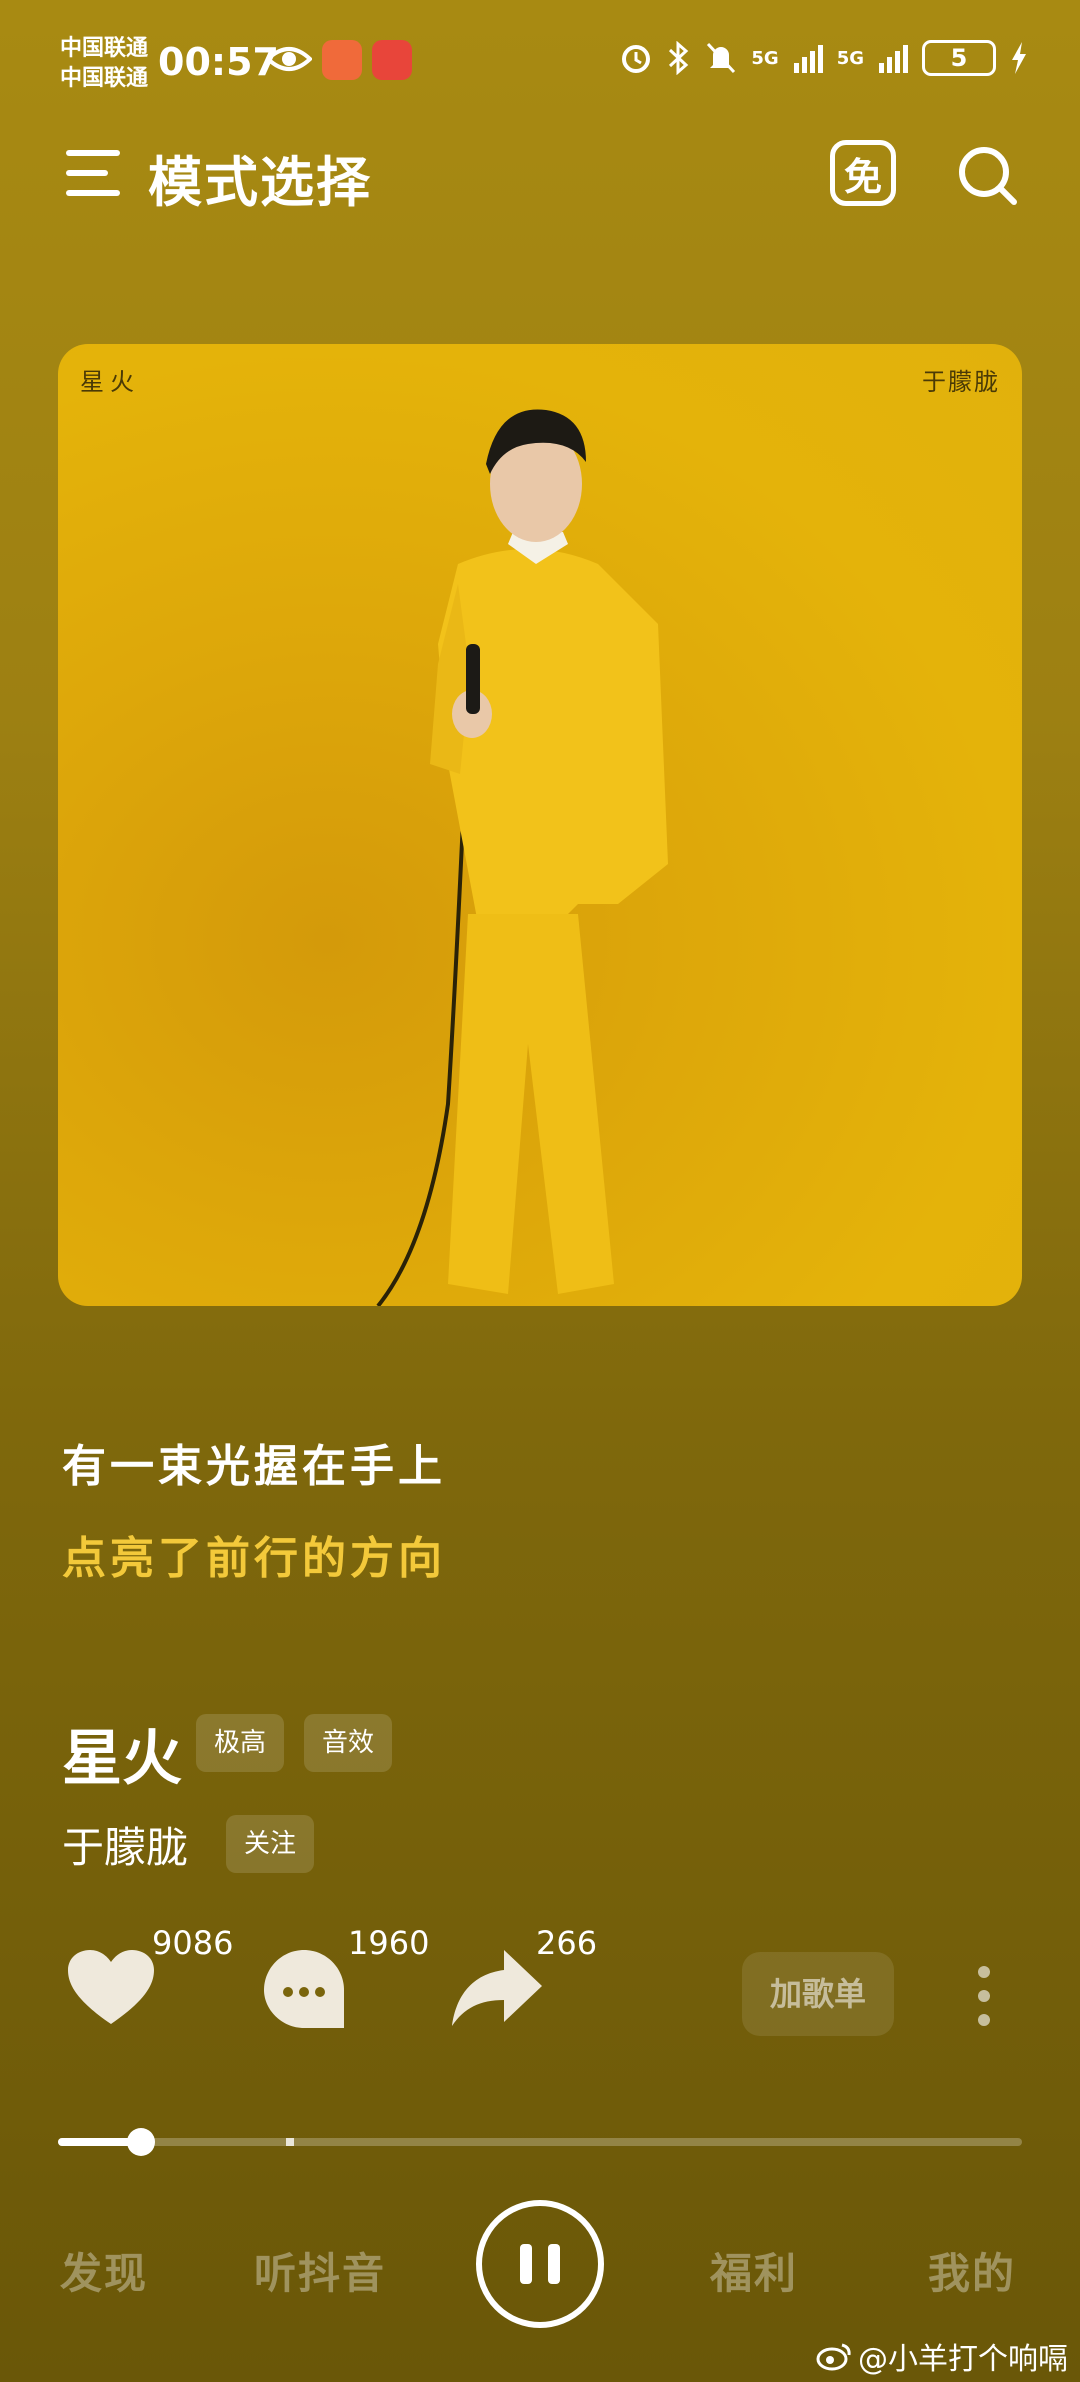 The image size is (1080, 2382). I want to click on song-title: 星火, so click(122, 1759).